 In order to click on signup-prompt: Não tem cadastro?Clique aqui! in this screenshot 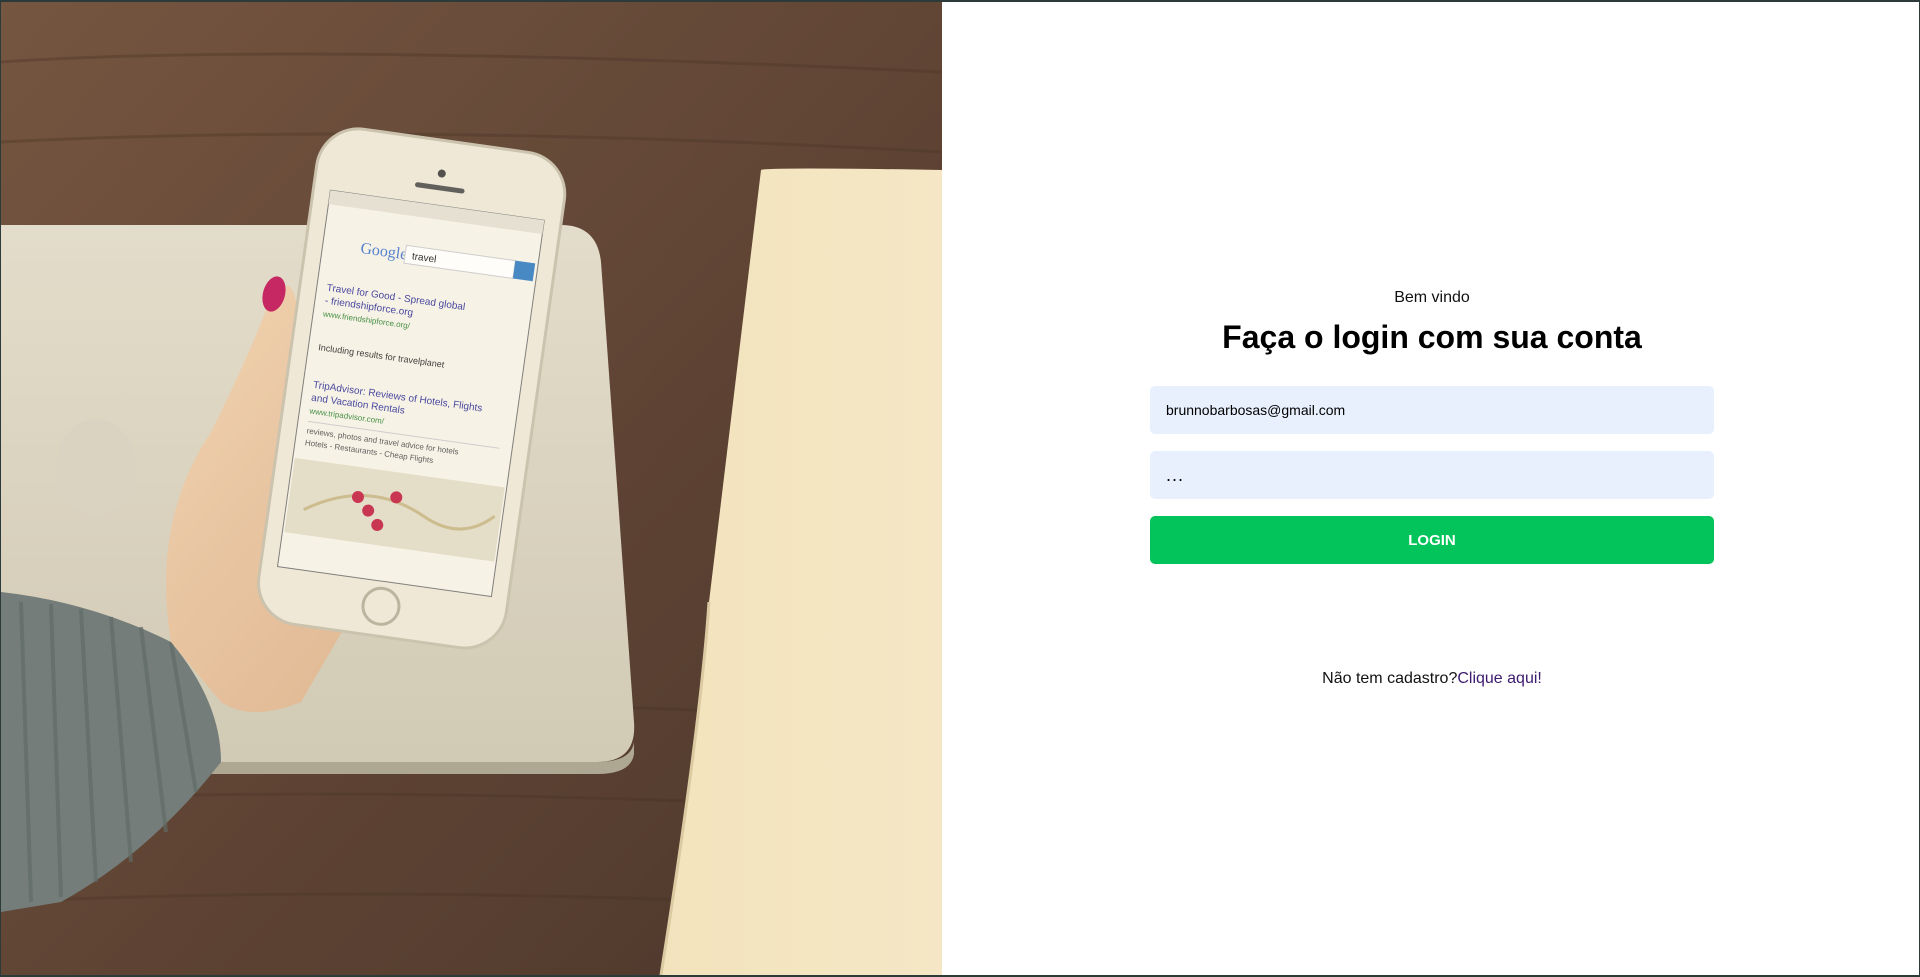, I will do `click(1432, 679)`.